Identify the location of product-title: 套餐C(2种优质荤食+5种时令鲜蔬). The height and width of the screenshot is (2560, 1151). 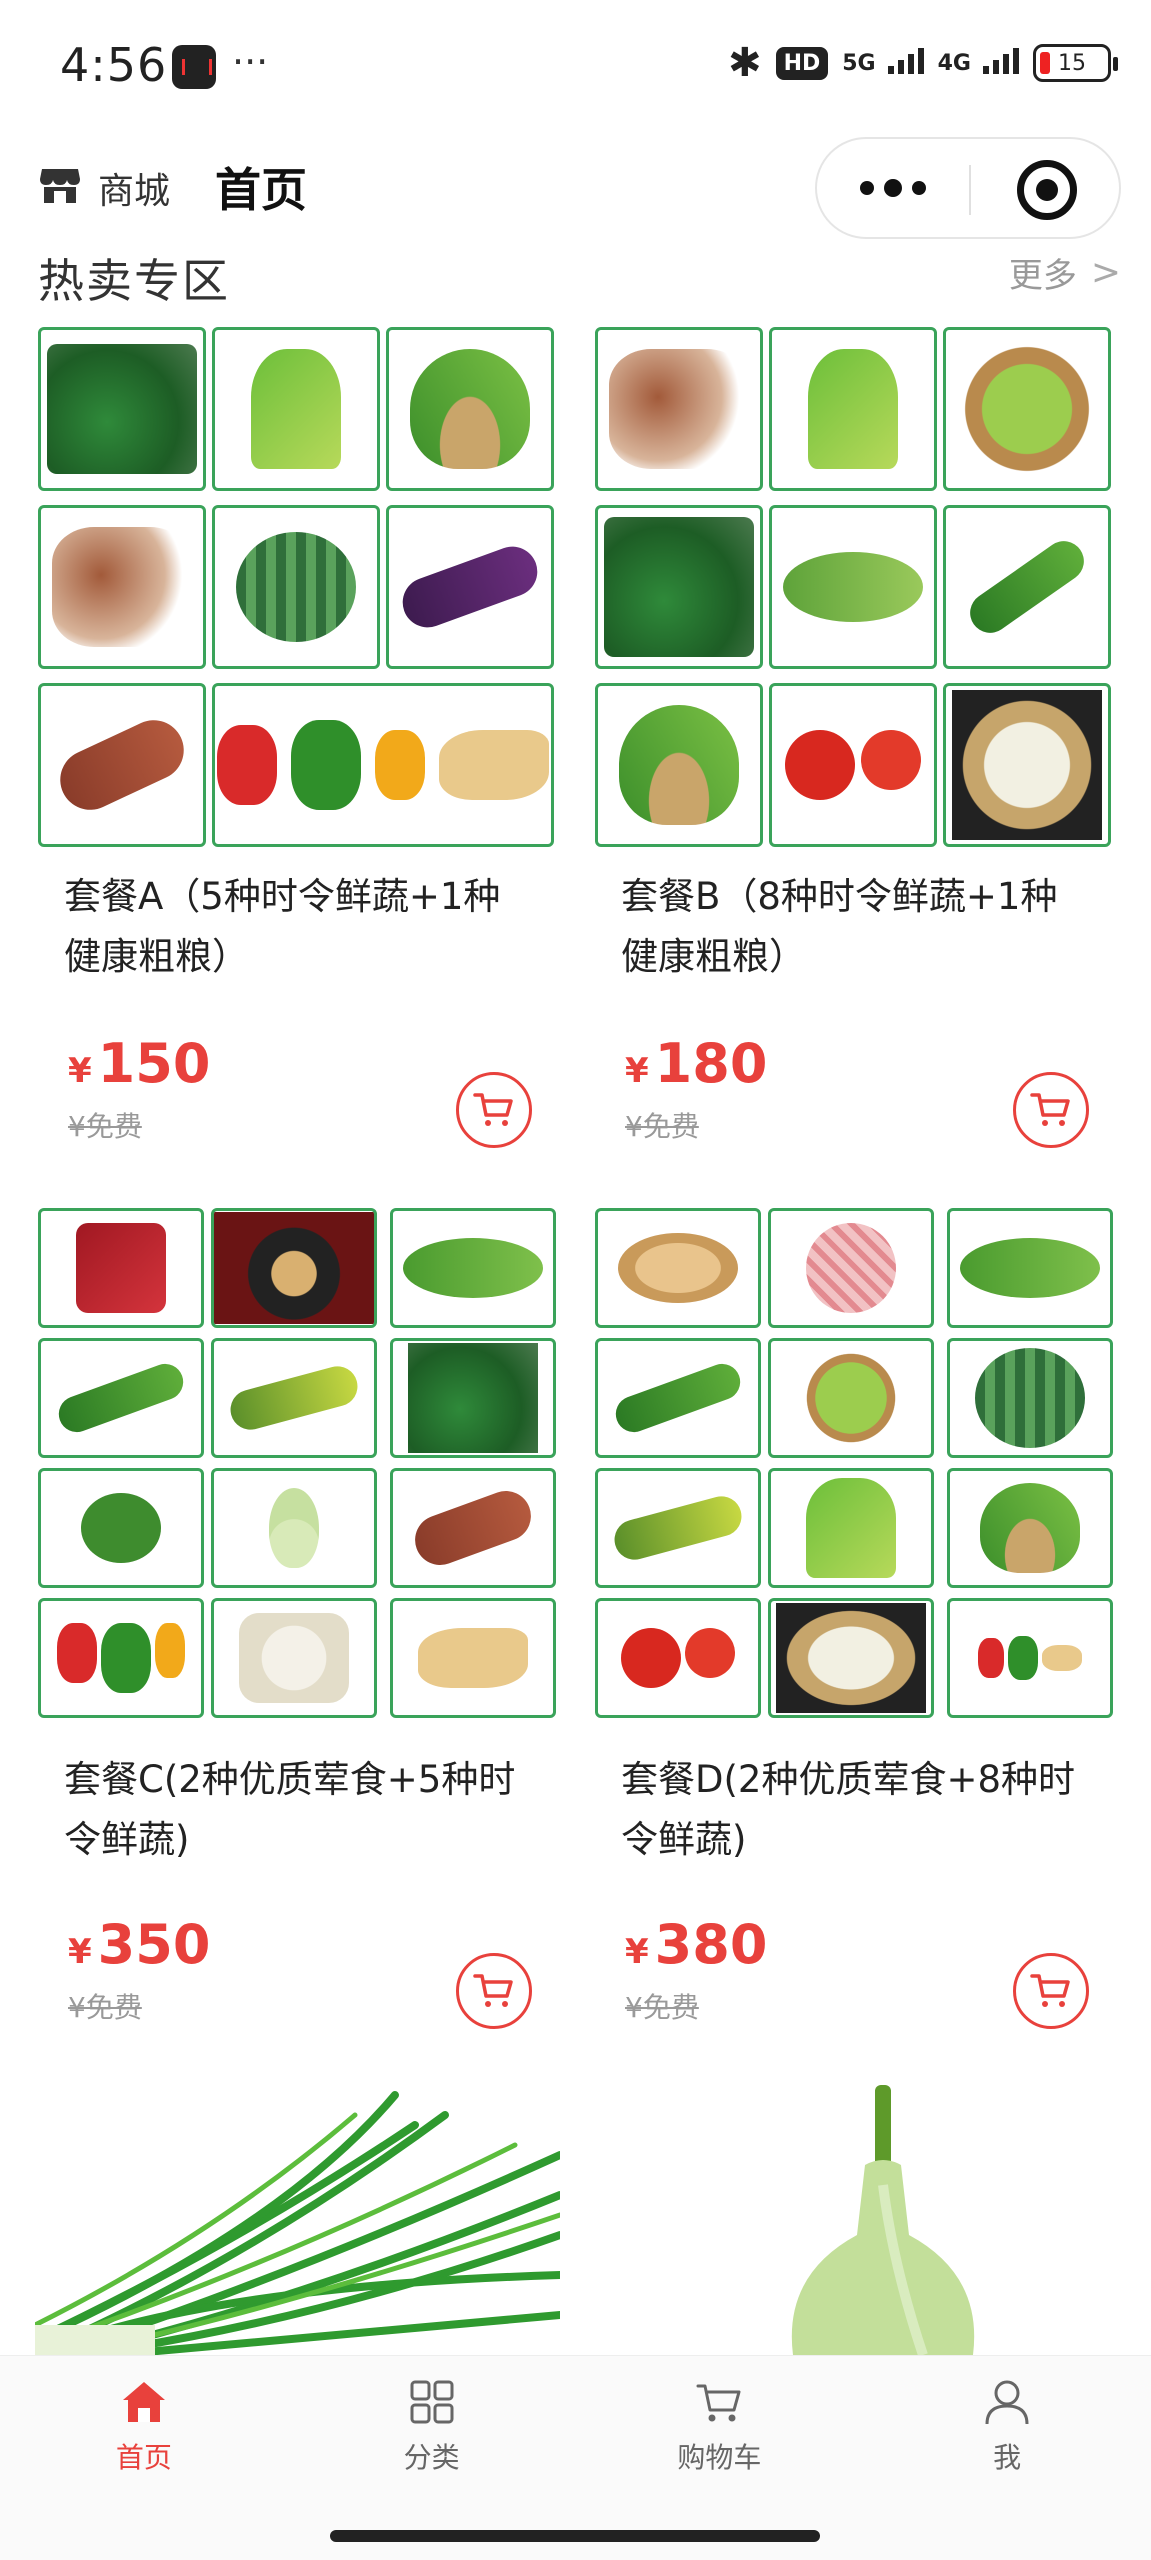
(290, 1809).